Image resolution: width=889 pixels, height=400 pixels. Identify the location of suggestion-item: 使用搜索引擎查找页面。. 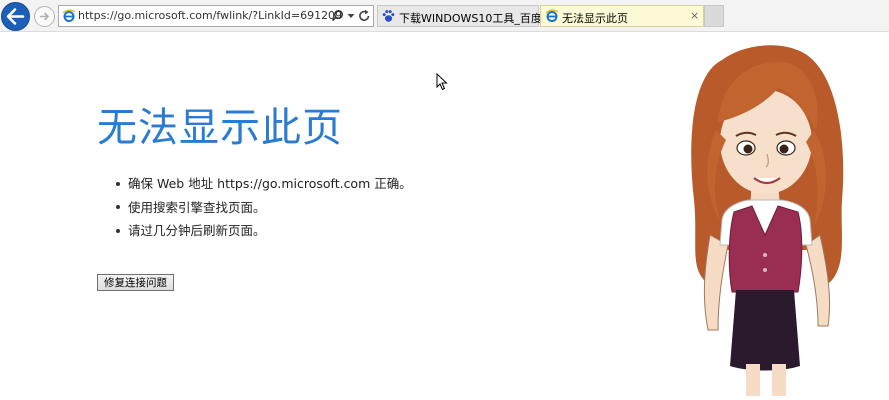
(264, 209).